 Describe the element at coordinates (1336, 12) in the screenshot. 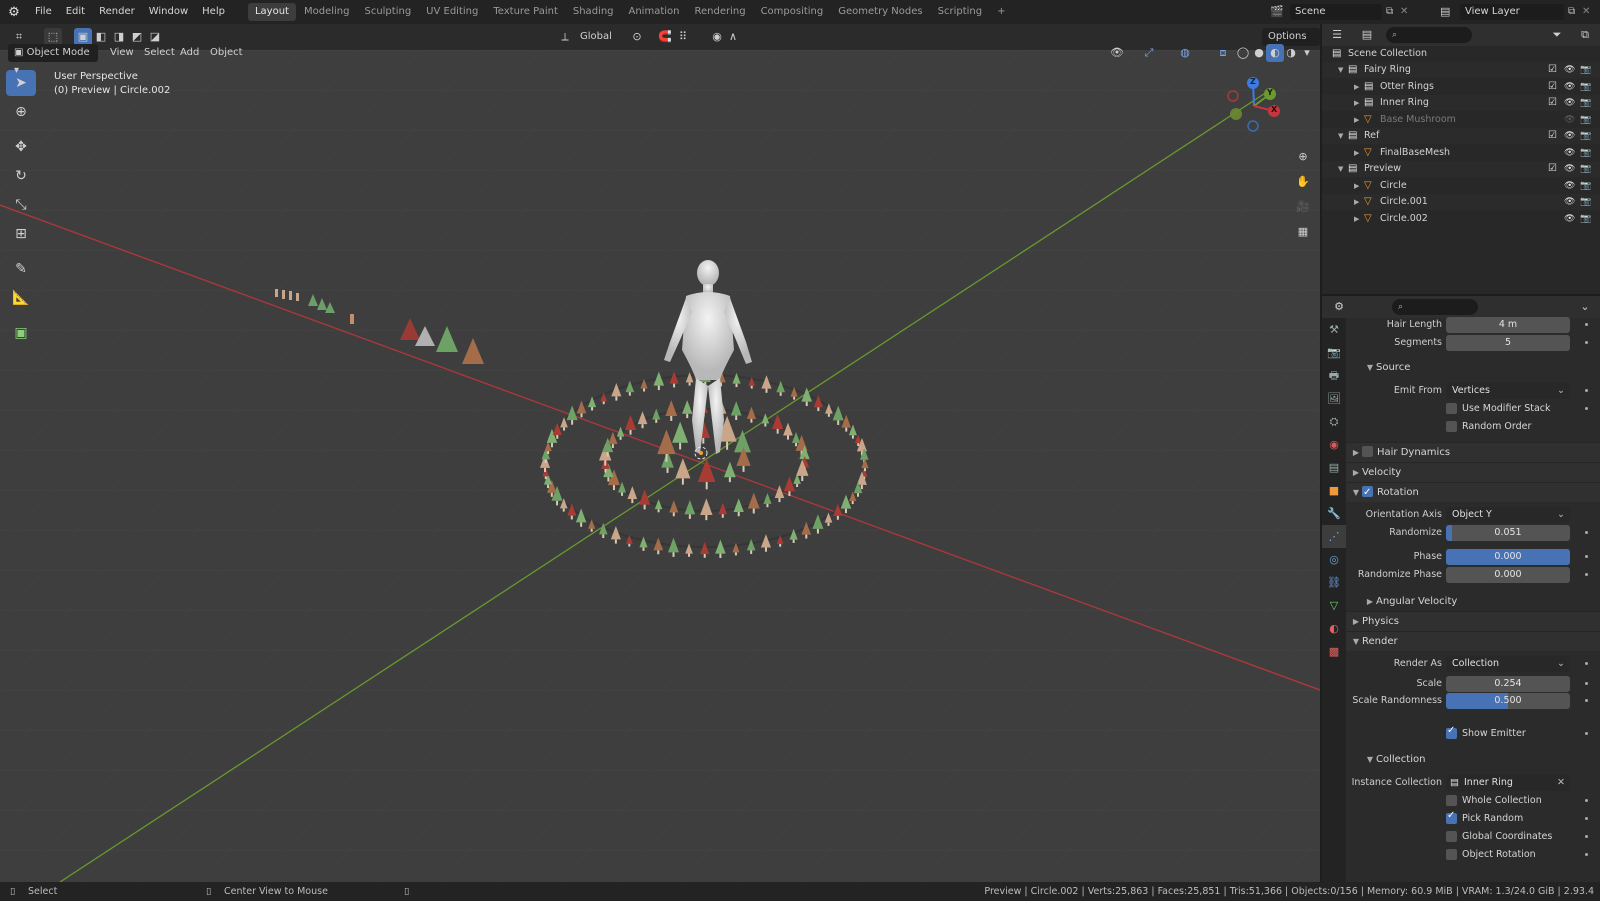

I see `scene-name-field: Scene` at that location.